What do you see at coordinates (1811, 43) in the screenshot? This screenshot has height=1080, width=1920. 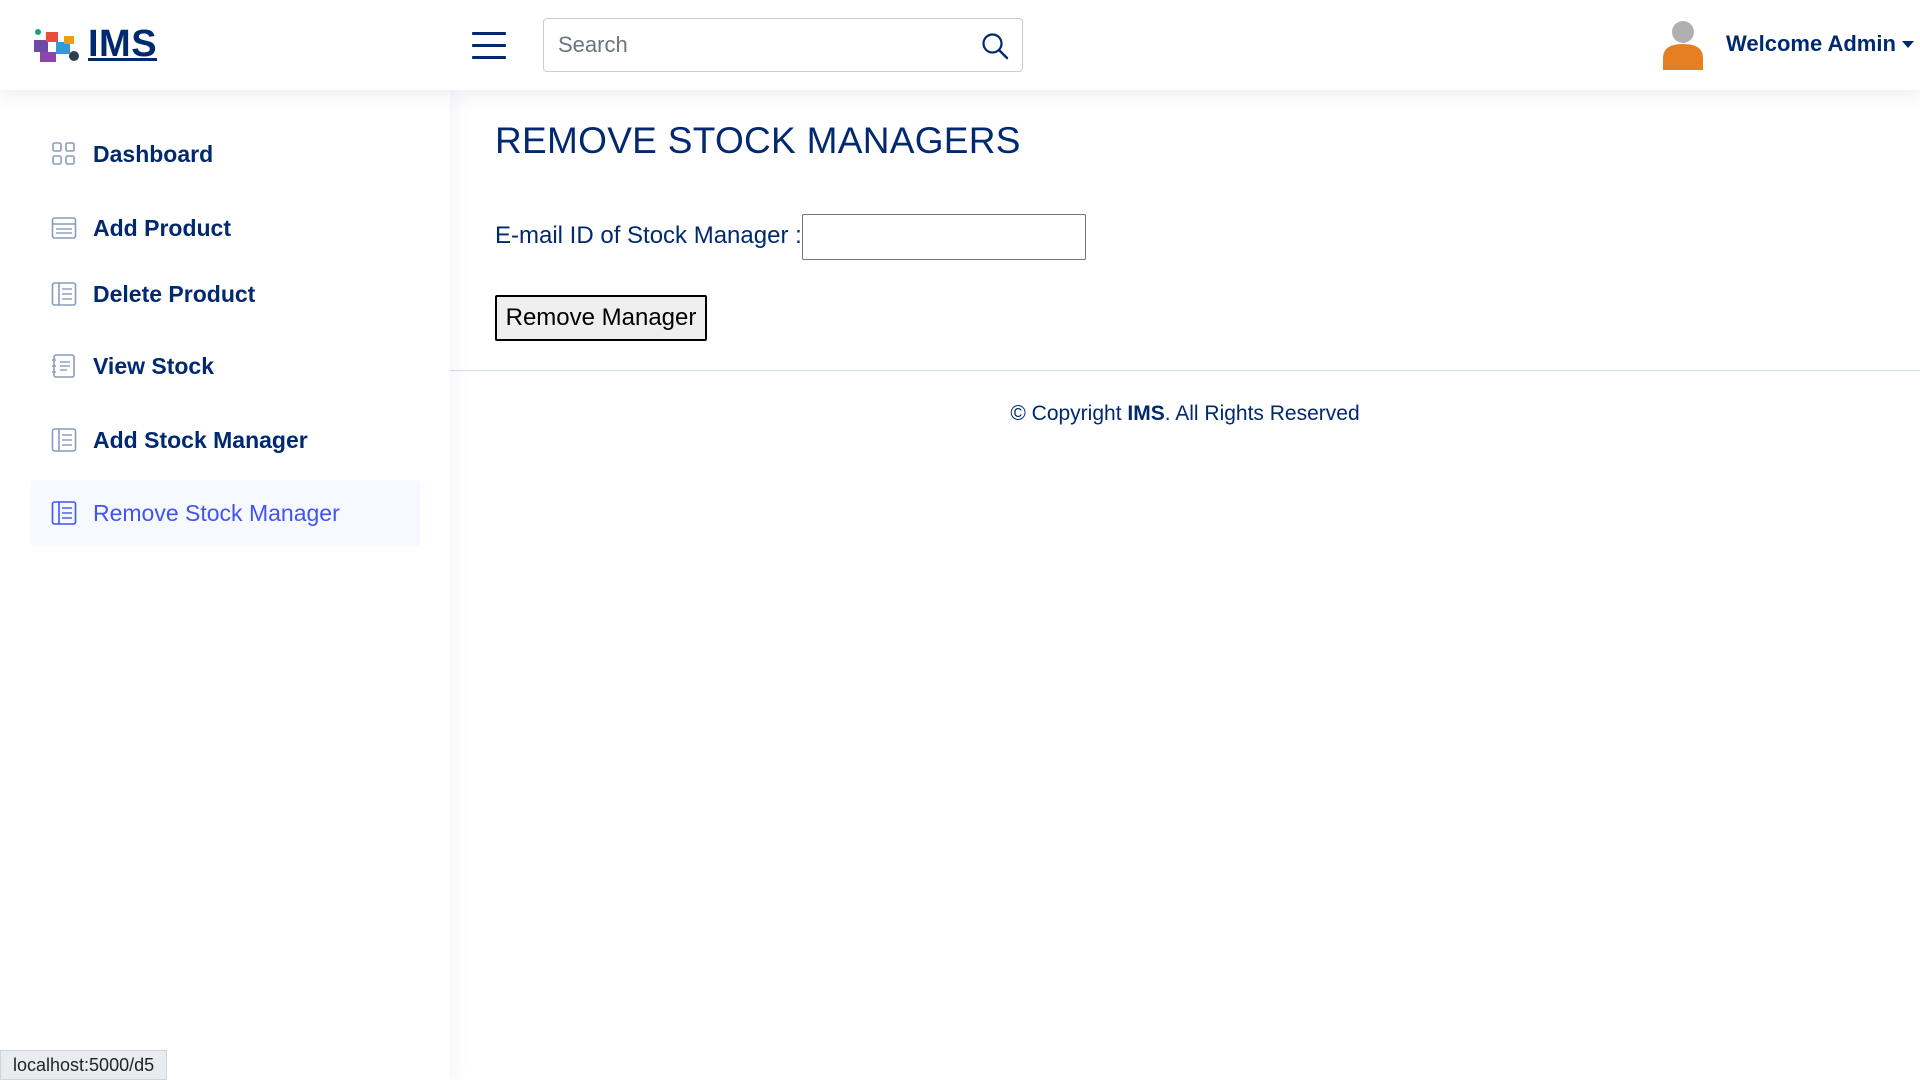 I see `welcome-text: Welcome Admin` at bounding box center [1811, 43].